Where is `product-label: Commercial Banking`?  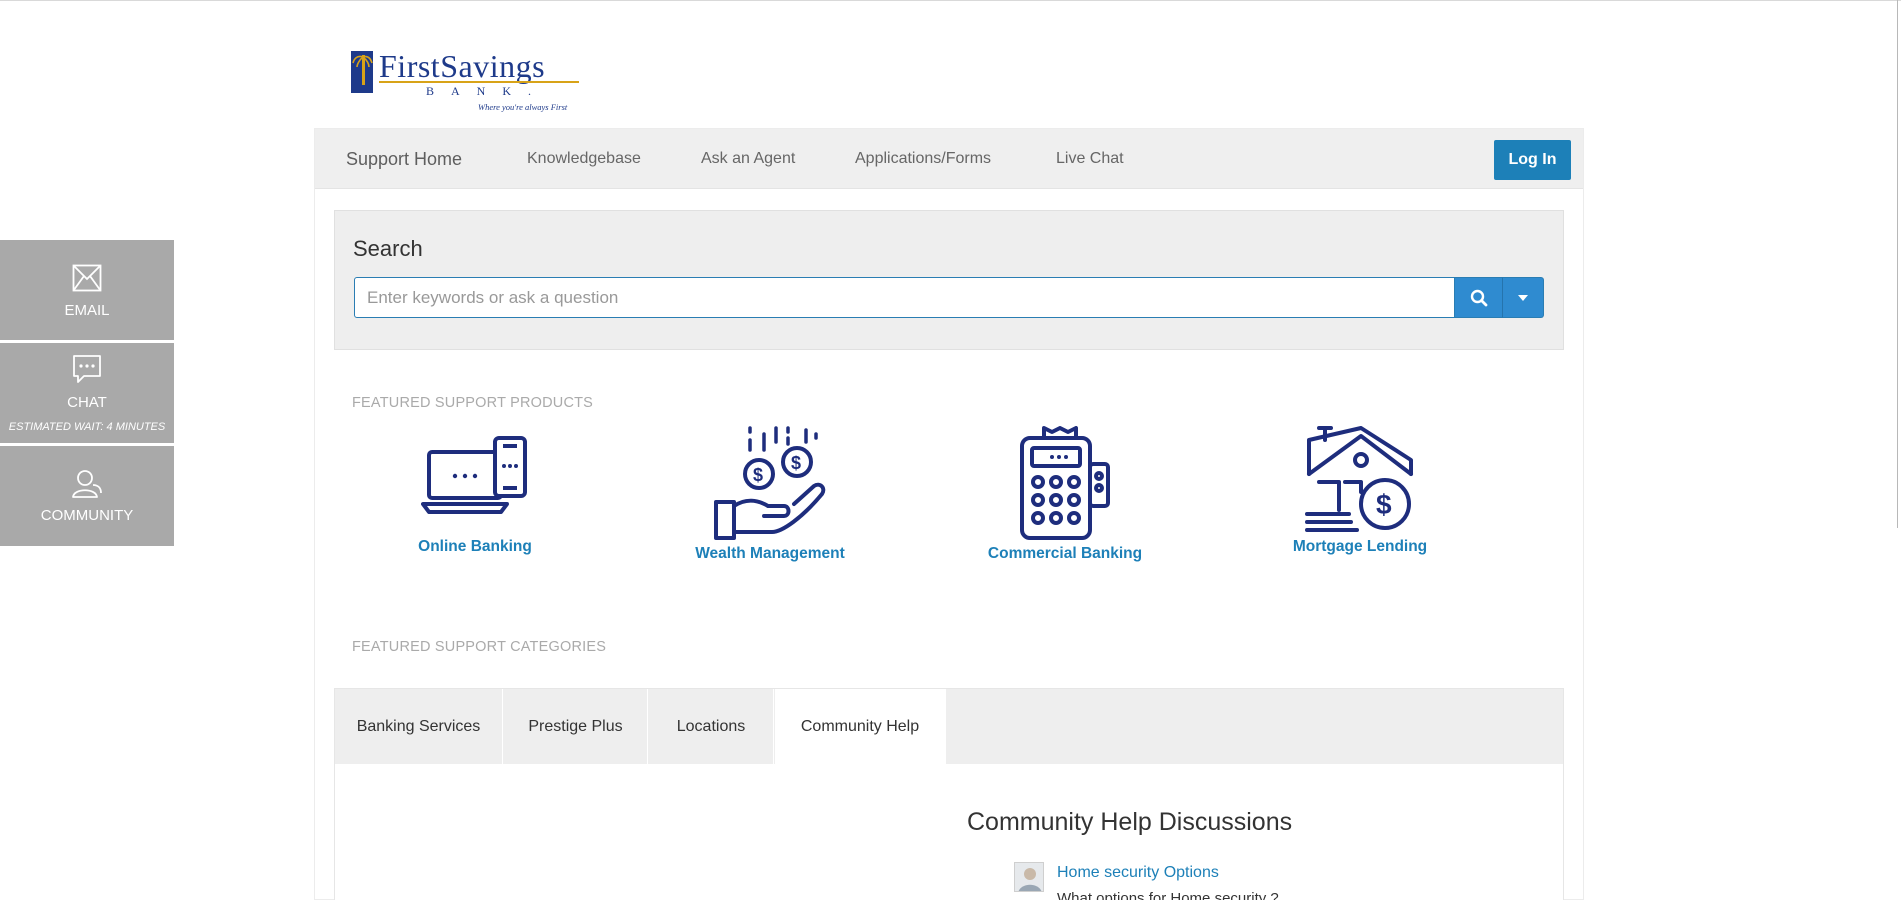
product-label: Commercial Banking is located at coordinates (1065, 553).